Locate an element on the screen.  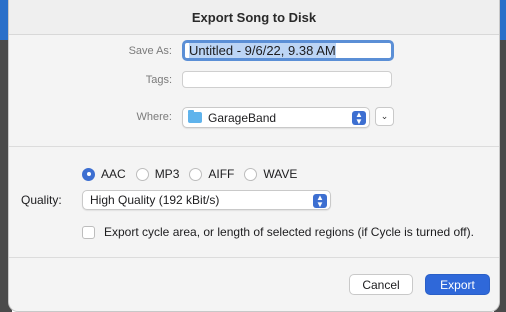
where-value: GarageBand is located at coordinates (242, 117).